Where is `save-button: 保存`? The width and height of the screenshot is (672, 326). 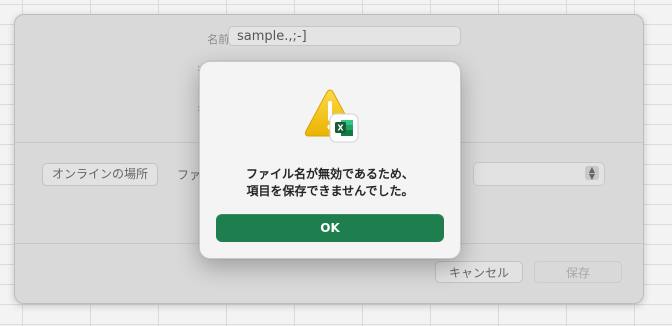 save-button: 保存 is located at coordinates (578, 272).